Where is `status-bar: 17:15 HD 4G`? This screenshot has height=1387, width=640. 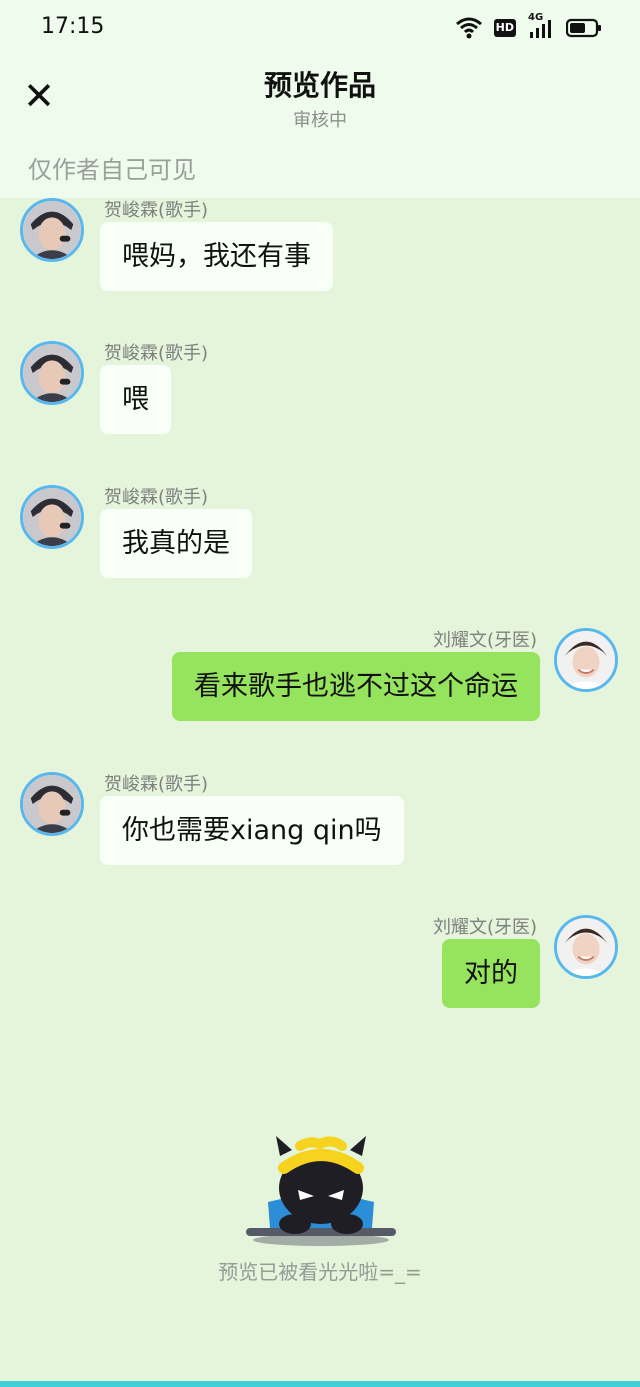
status-bar: 17:15 HD 4G is located at coordinates (320, 28).